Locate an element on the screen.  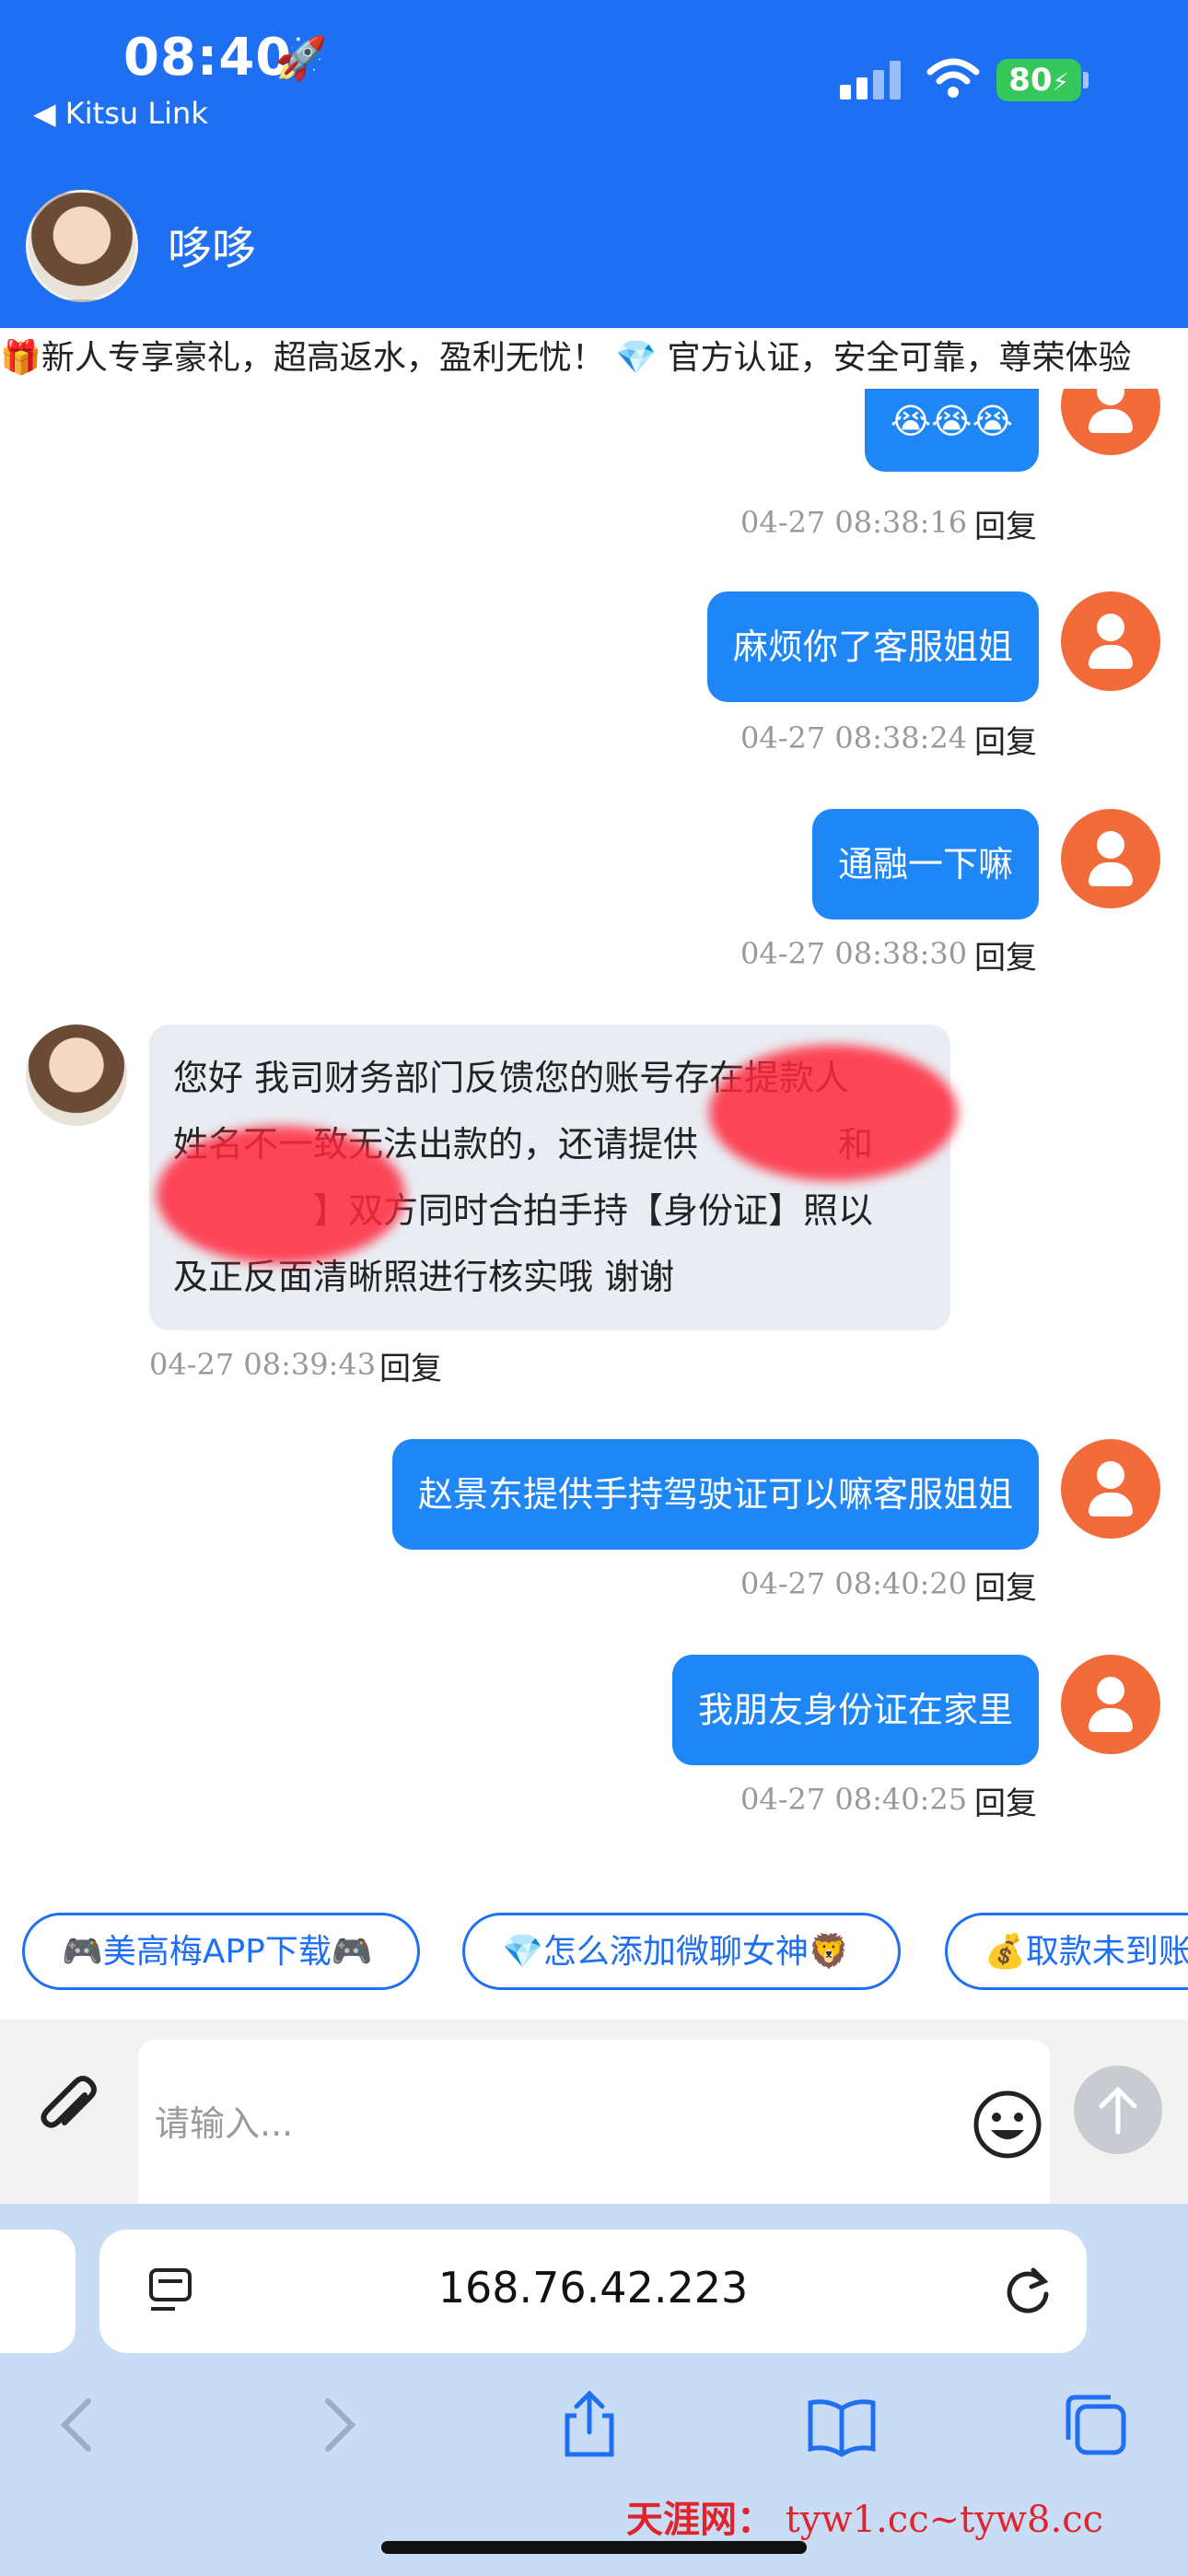
send-button is located at coordinates (1118, 2110).